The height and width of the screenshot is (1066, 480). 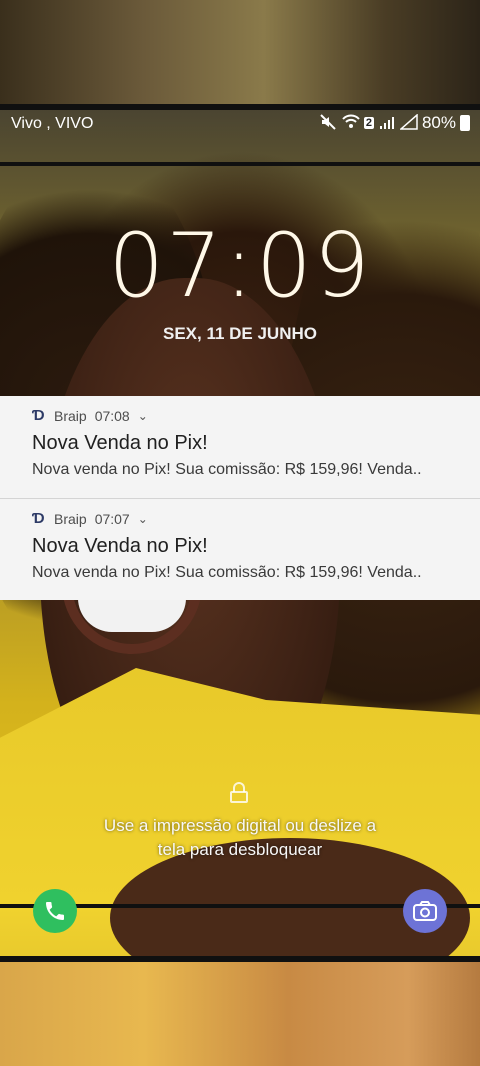 I want to click on camera-icon, so click(x=425, y=911).